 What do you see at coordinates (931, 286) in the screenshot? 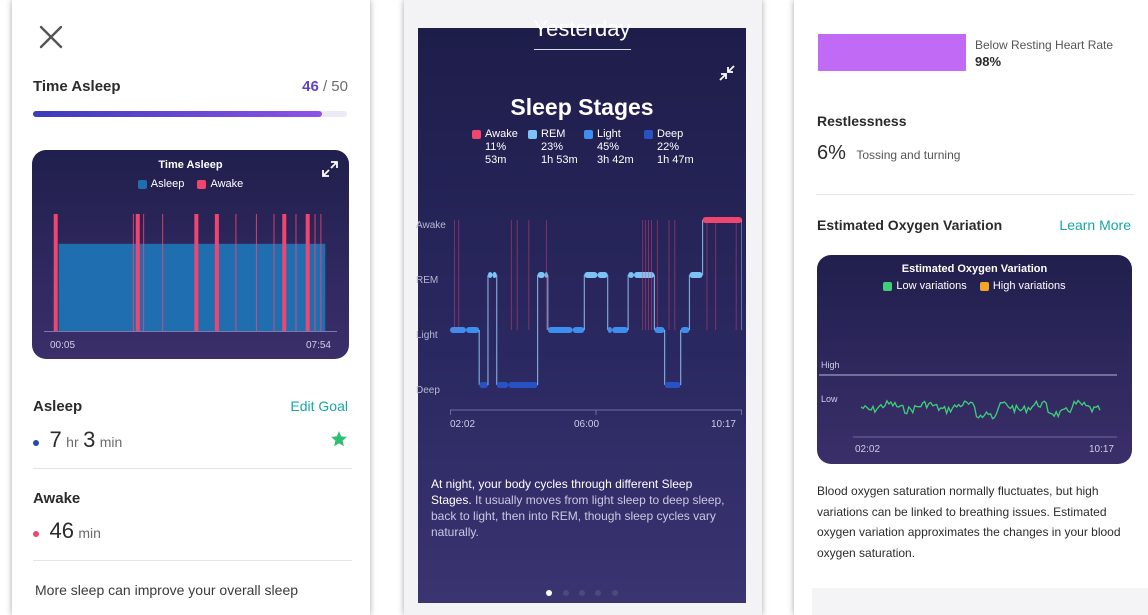
I see `legend-label: Low variations` at bounding box center [931, 286].